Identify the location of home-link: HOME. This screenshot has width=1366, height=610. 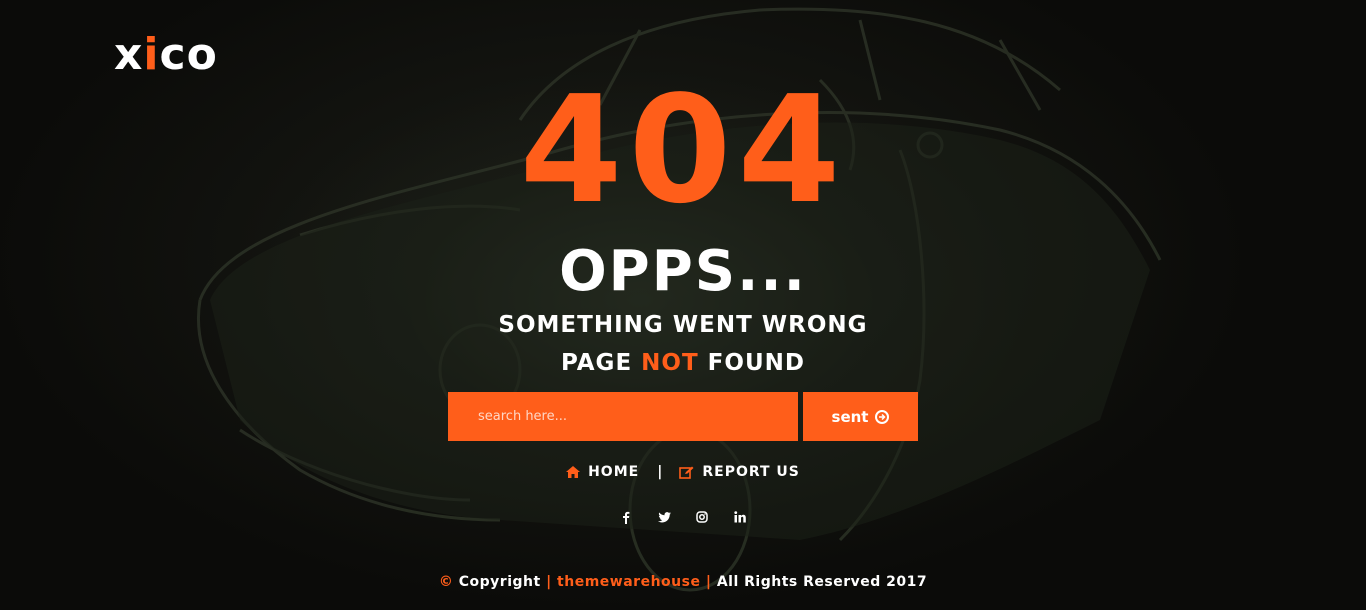
(602, 472).